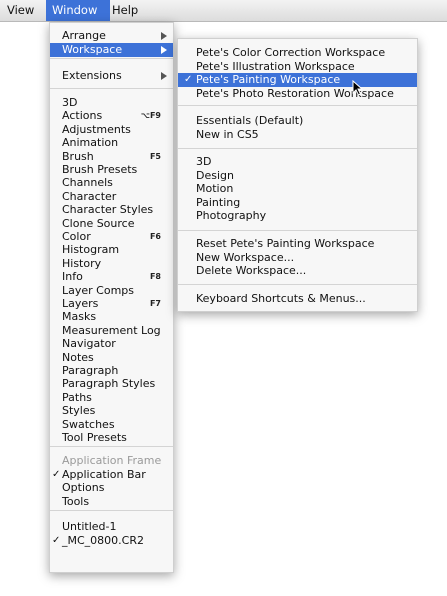 The height and width of the screenshot is (596, 447). What do you see at coordinates (297, 162) in the screenshot?
I see `workspace-menu-item-3d: 3D` at bounding box center [297, 162].